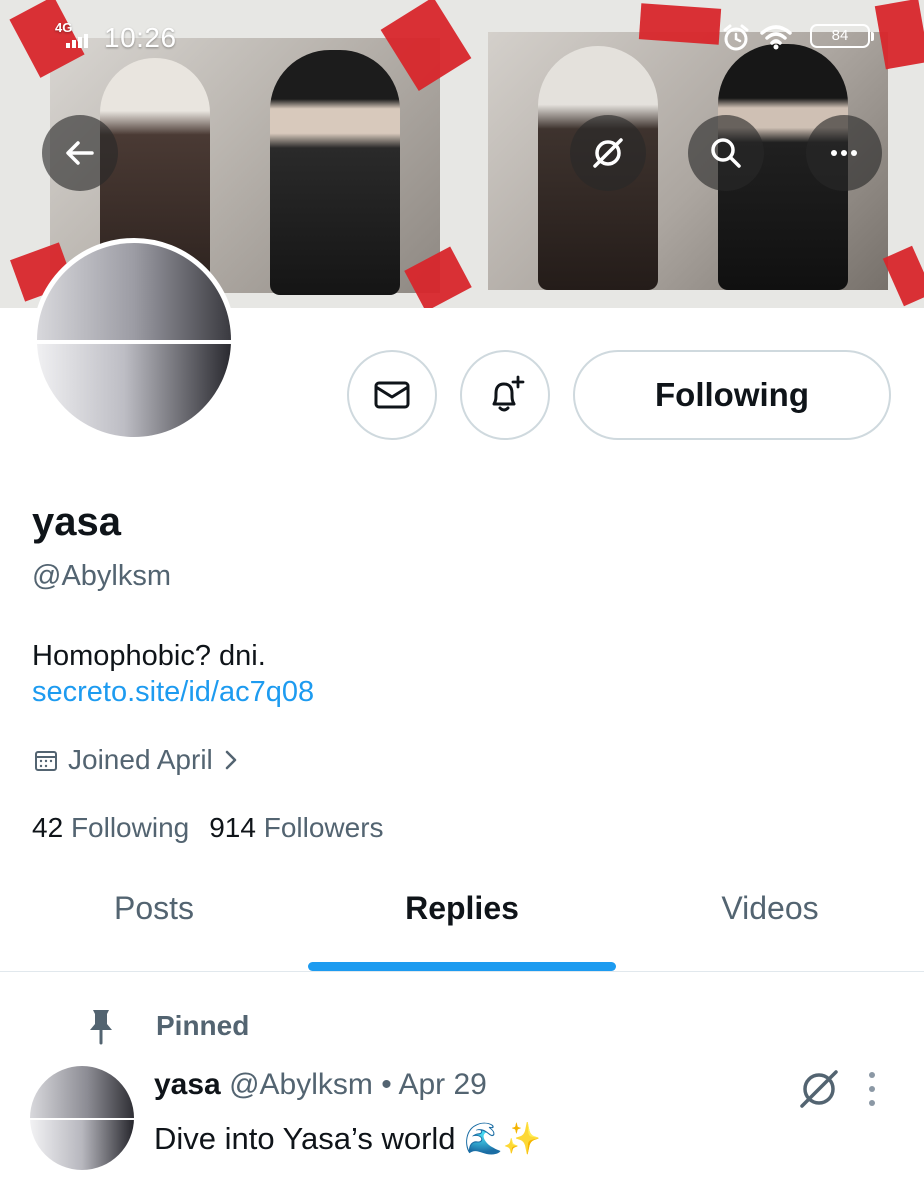  Describe the element at coordinates (442, 1084) in the screenshot. I see `post-date: Apr 29` at that location.